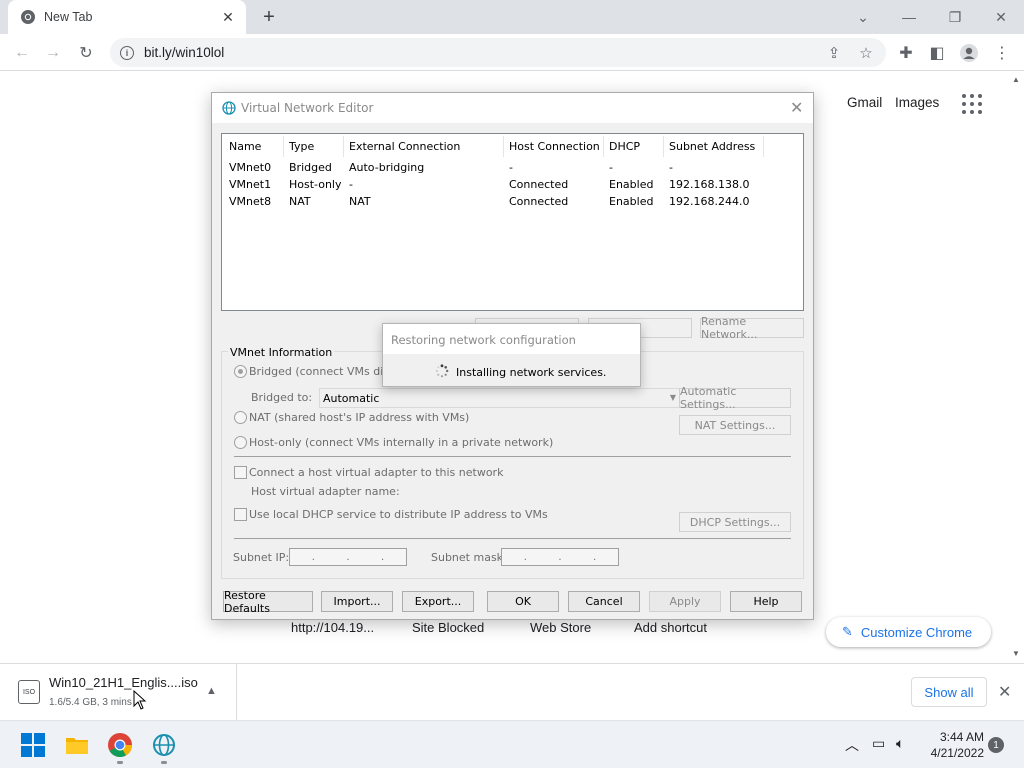 This screenshot has height=768, width=1024. Describe the element at coordinates (184, 52) in the screenshot. I see `url-text: bit.ly/win10lol` at that location.